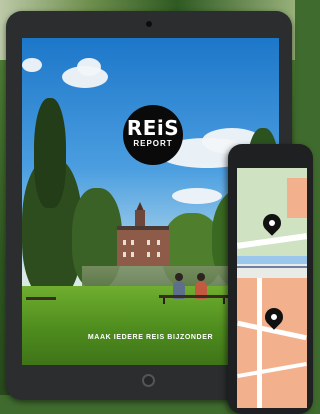  Describe the element at coordinates (149, 24) in the screenshot. I see `camera-icon` at that location.